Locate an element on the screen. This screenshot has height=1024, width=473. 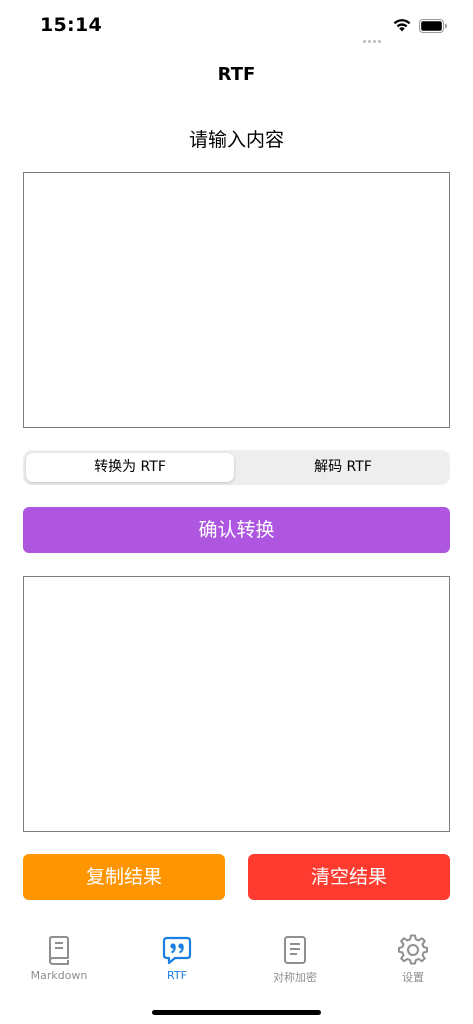
status-time: 15:14 is located at coordinates (71, 25).